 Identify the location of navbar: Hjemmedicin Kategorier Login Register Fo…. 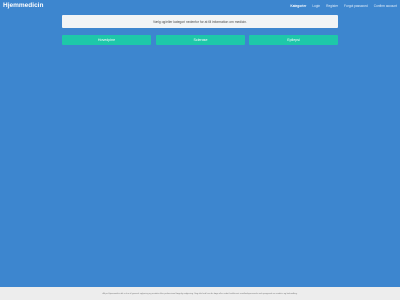
(200, 5).